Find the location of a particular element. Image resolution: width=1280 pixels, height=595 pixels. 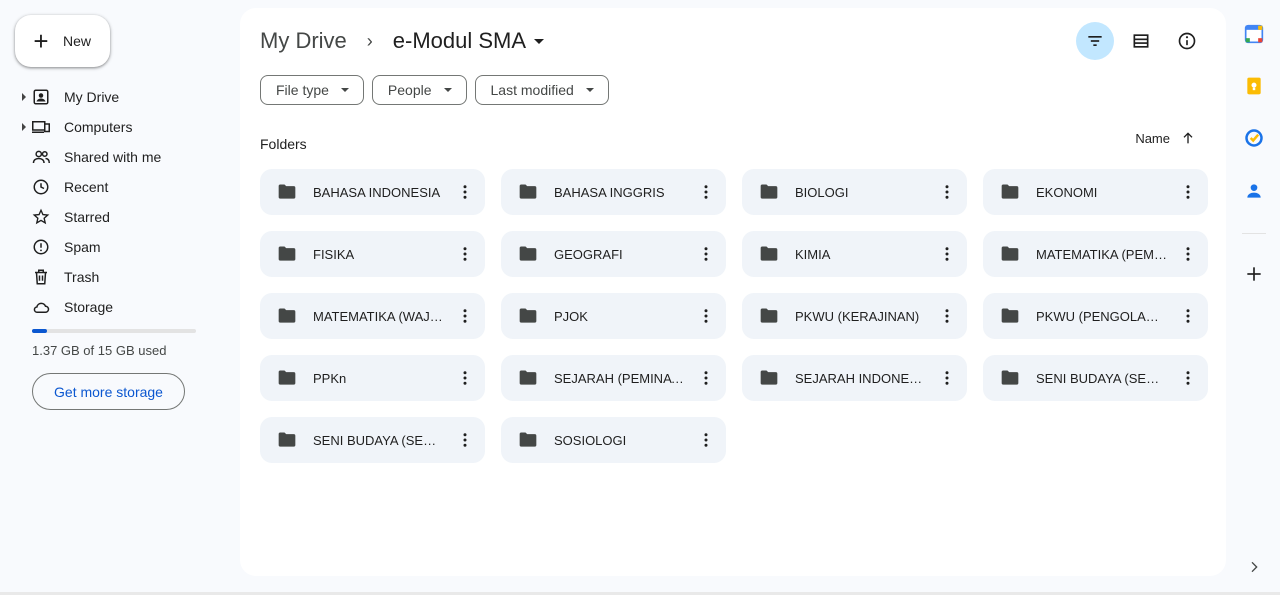

sidebar-item-computers: Computers is located at coordinates (120, 127).